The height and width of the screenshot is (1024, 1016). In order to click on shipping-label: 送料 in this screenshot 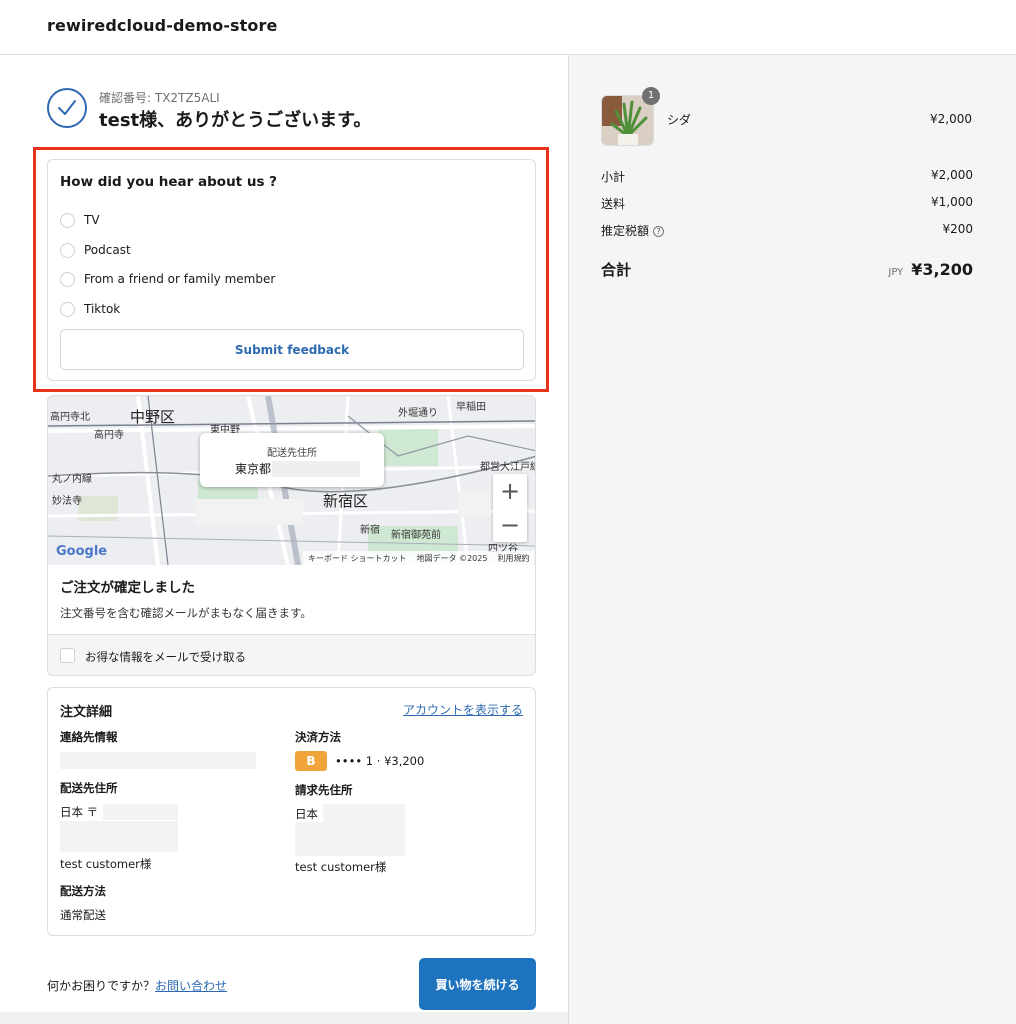, I will do `click(613, 204)`.